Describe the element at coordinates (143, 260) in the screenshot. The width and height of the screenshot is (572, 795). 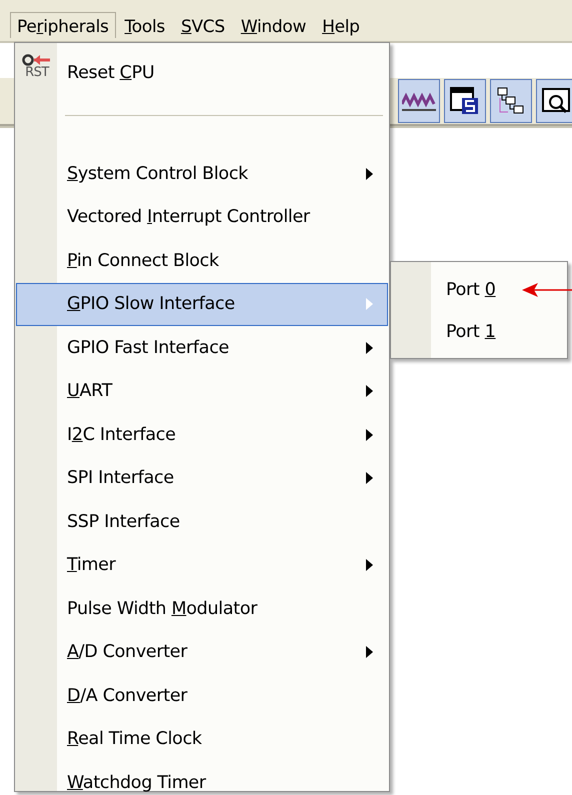
I see `menu-item-label: Pin Connect Block` at that location.